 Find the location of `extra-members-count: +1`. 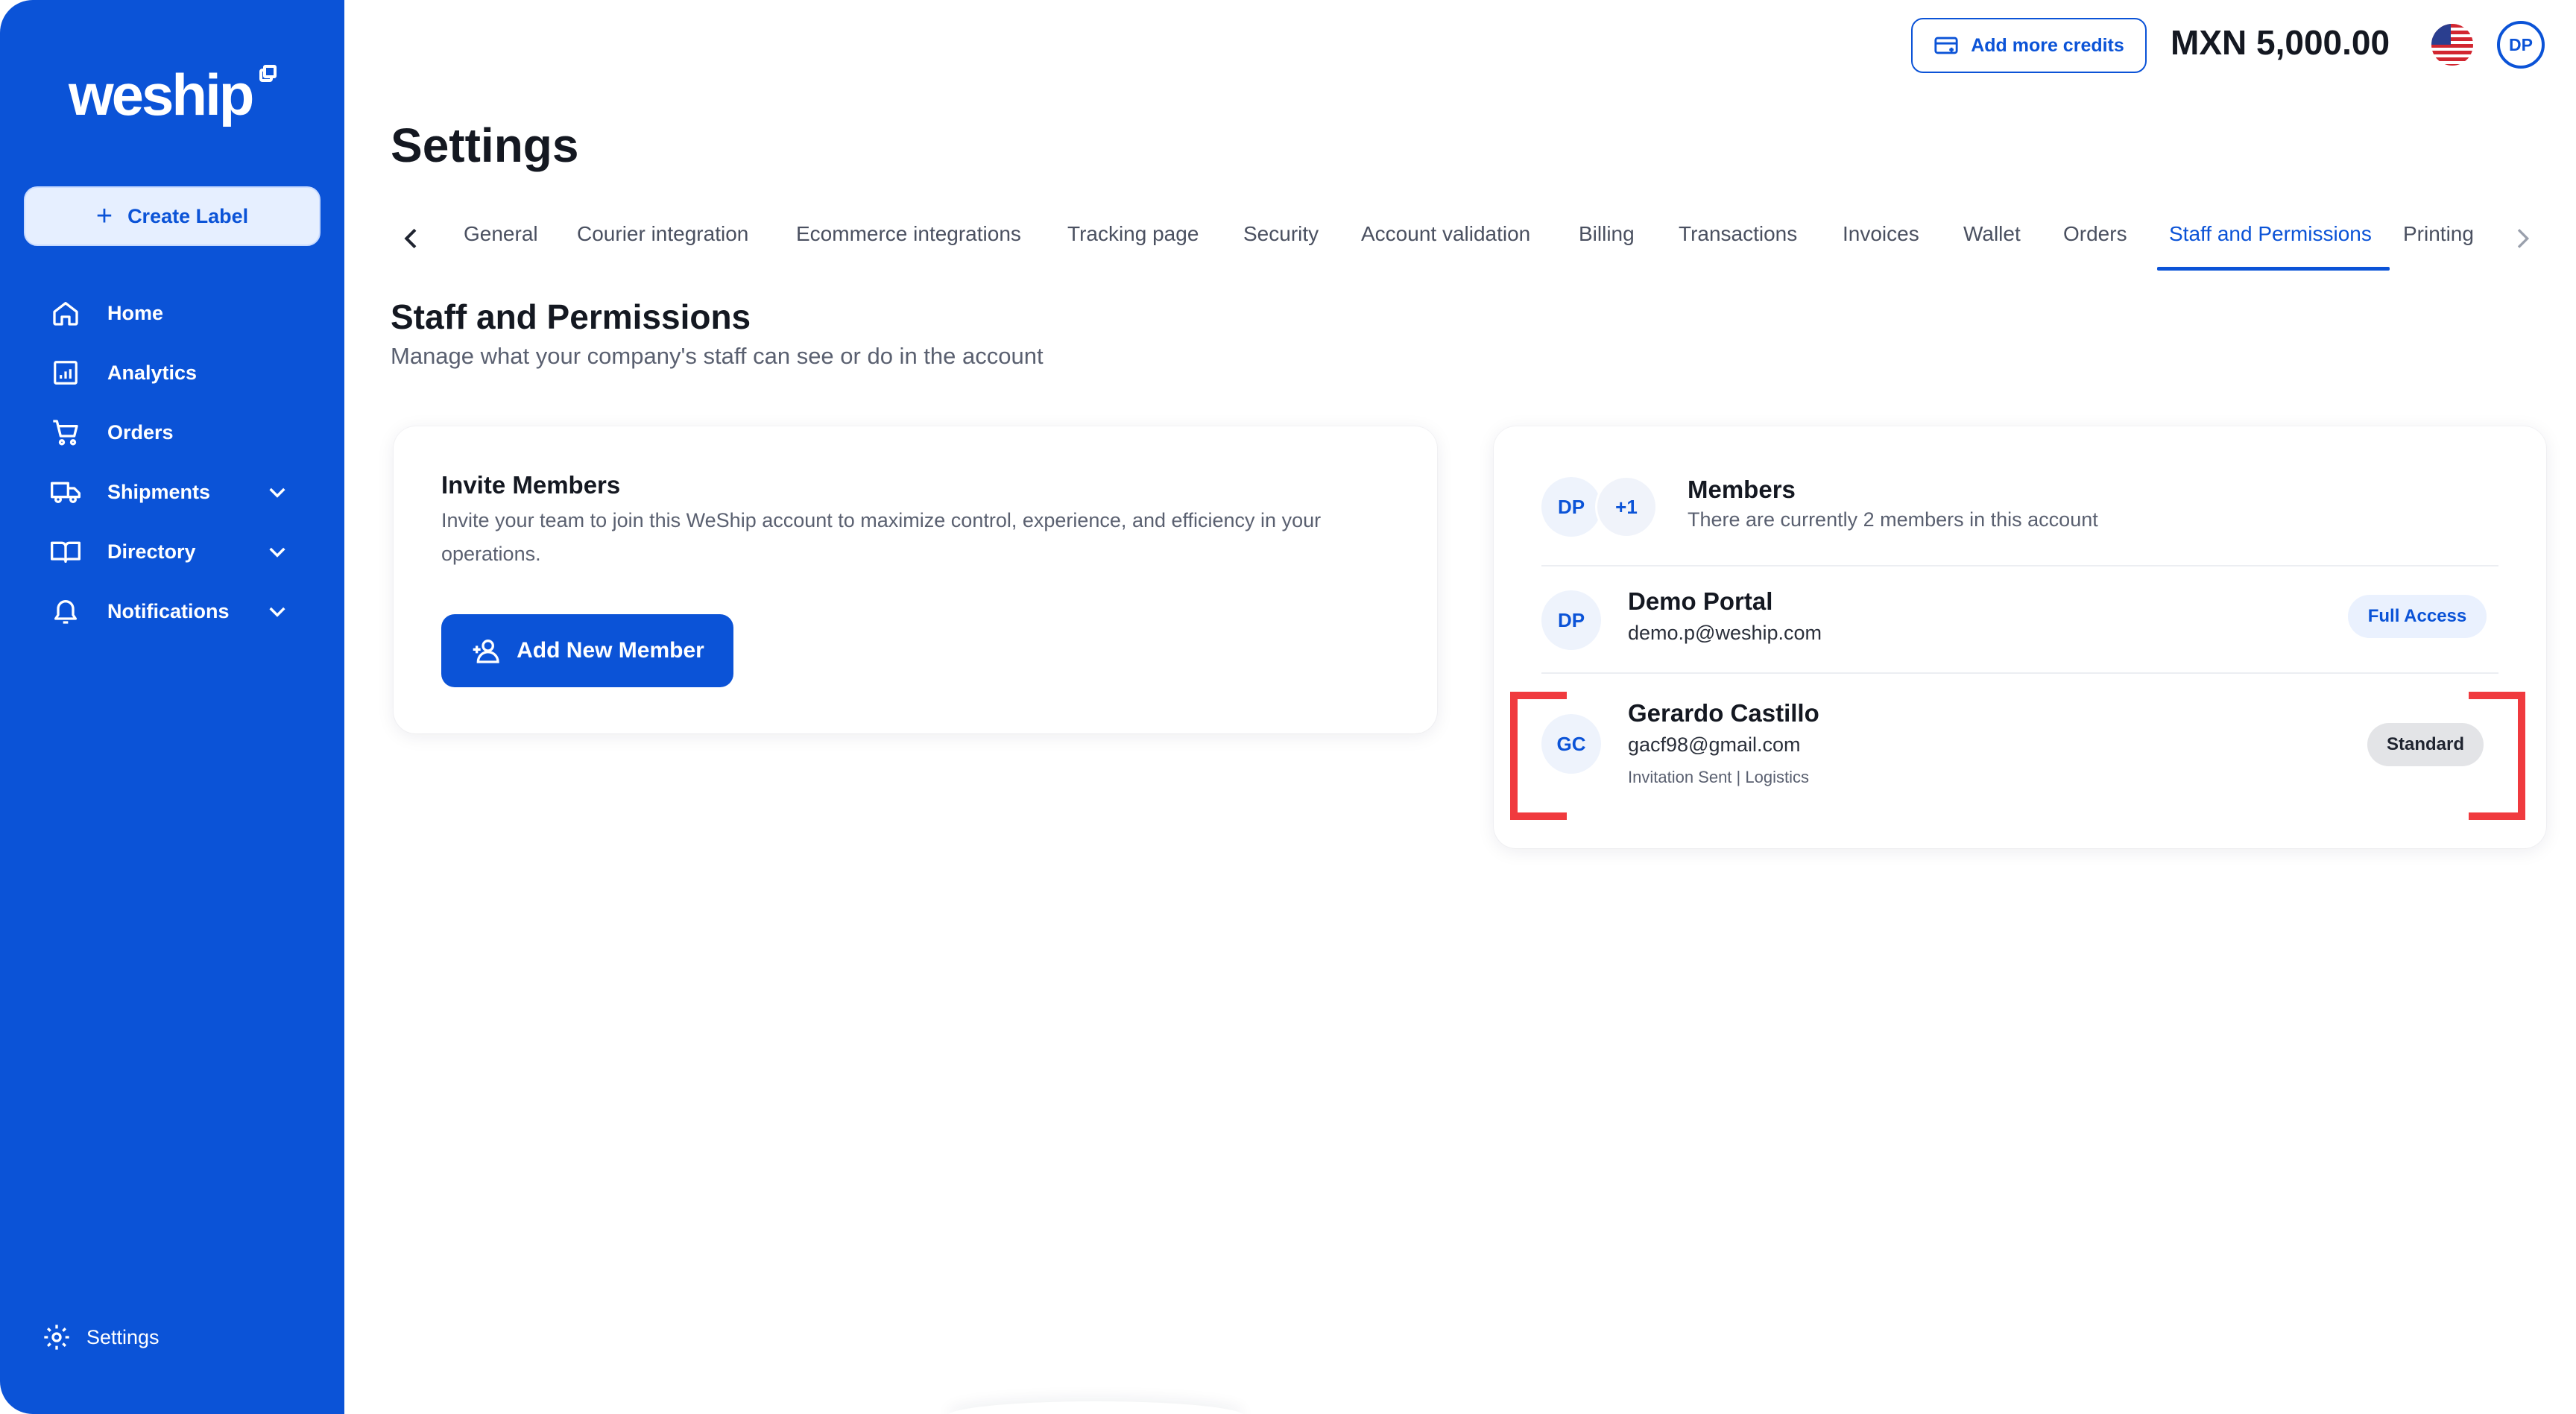

extra-members-count: +1 is located at coordinates (1626, 507).